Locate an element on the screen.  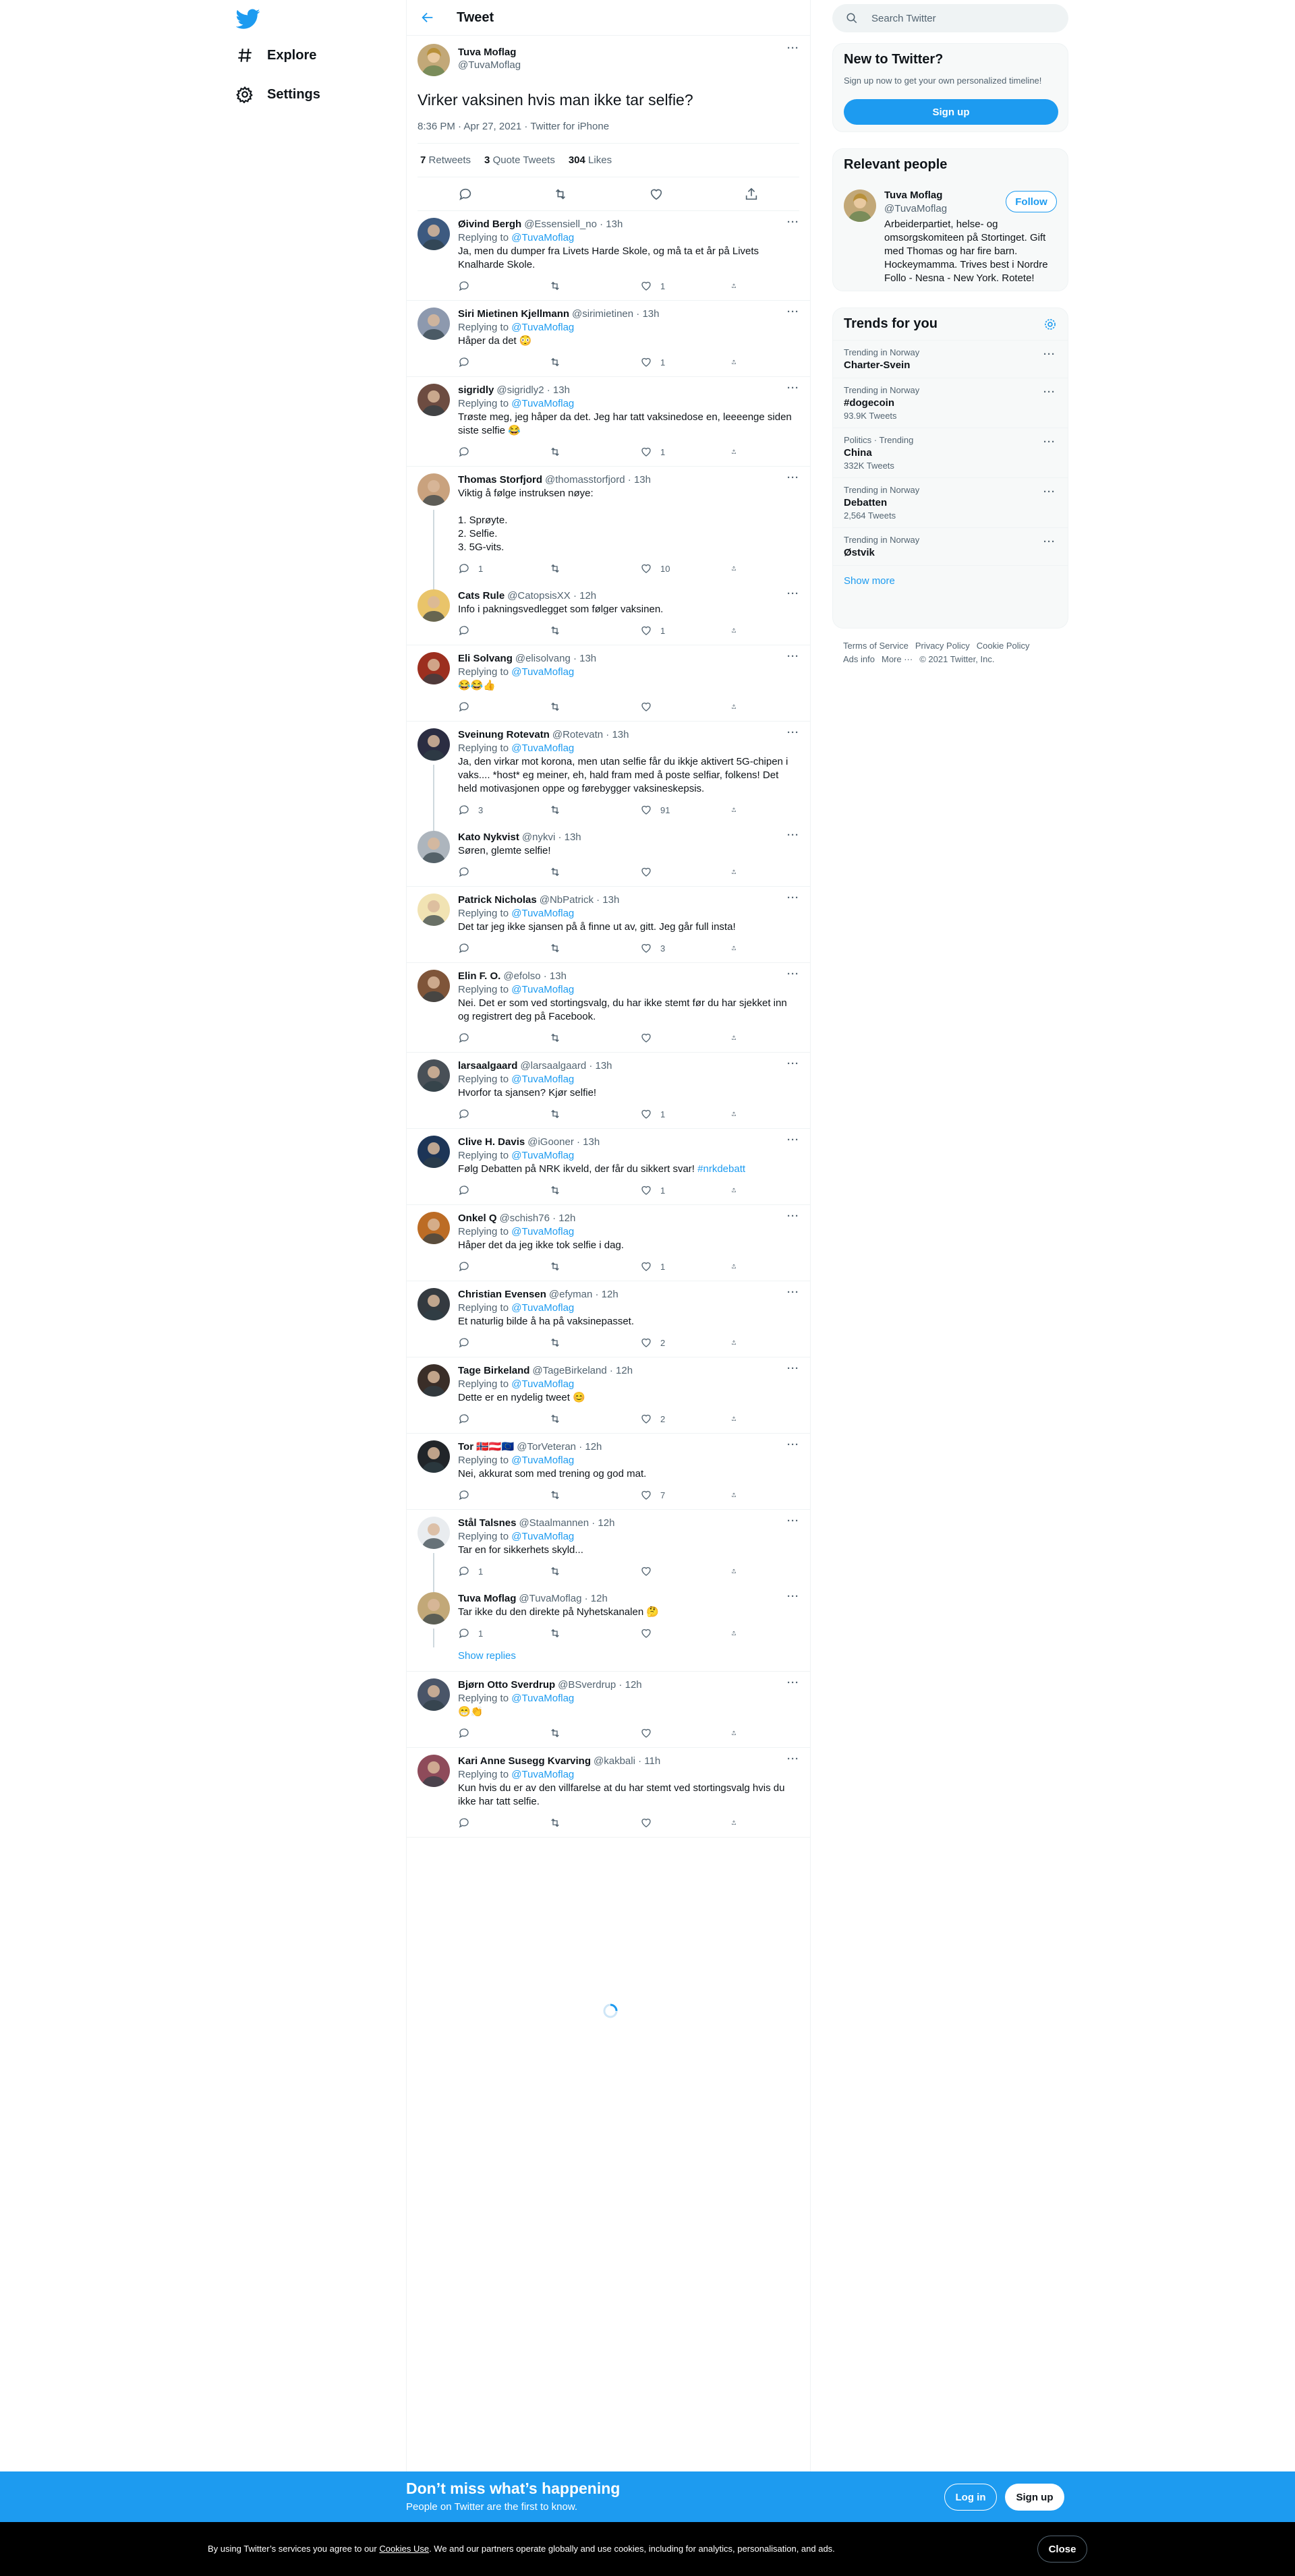
reply-author-handle: @TuvaMoflag · 12h is located at coordinates (563, 1599).